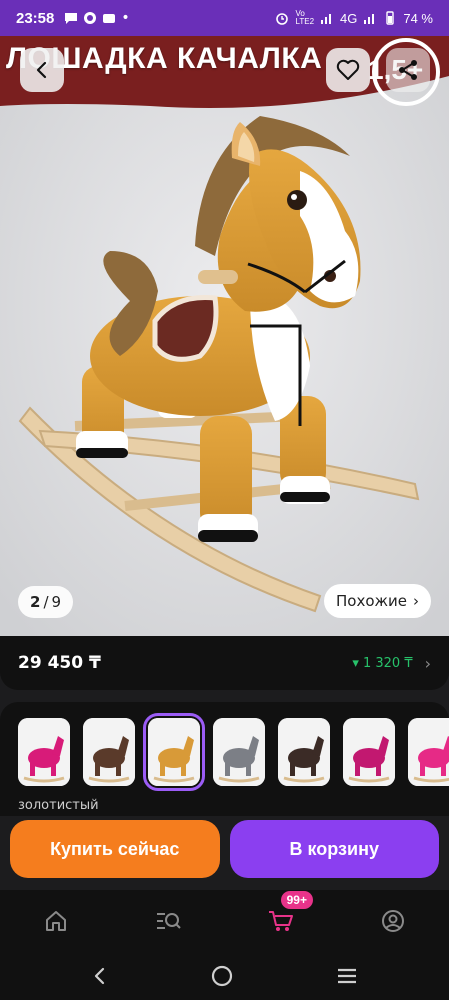 The height and width of the screenshot is (1000, 449). What do you see at coordinates (296, 900) in the screenshot?
I see `cart-badge: 99+` at bounding box center [296, 900].